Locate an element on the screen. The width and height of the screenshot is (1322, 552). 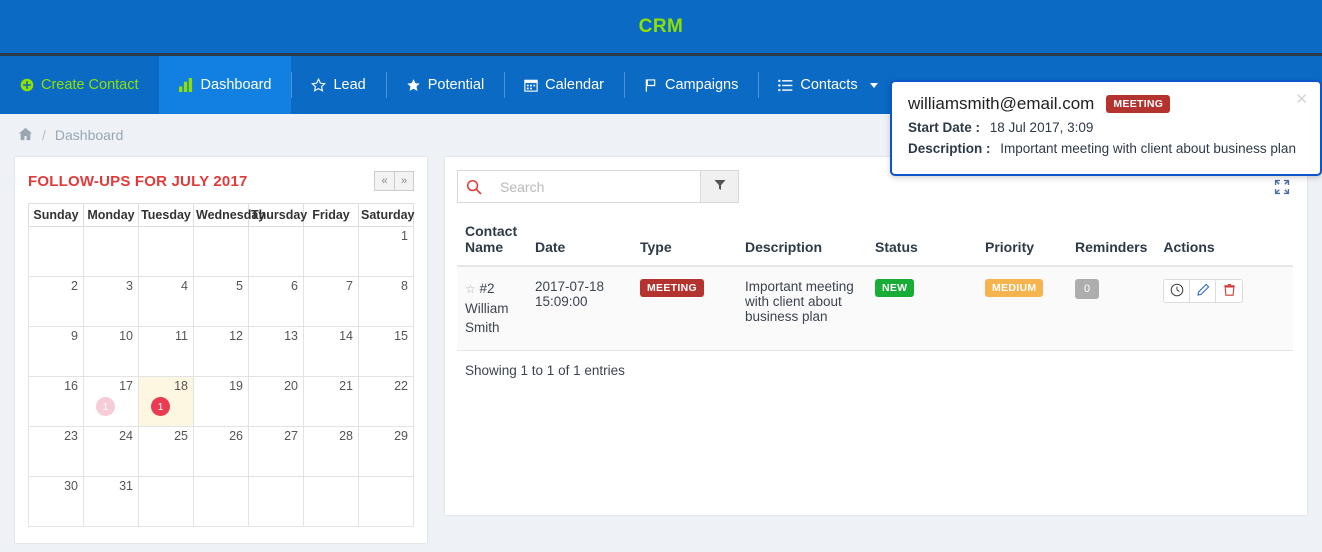
calendar-prev-button: « is located at coordinates (384, 181).